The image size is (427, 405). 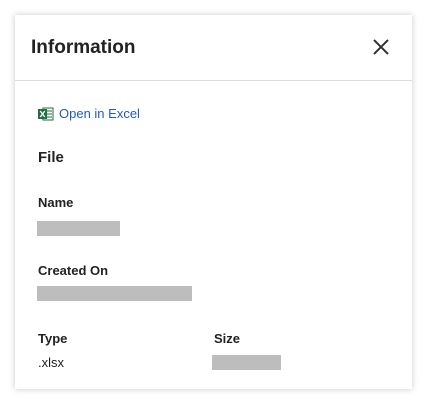 I want to click on type-value: .xlsx, so click(x=51, y=362).